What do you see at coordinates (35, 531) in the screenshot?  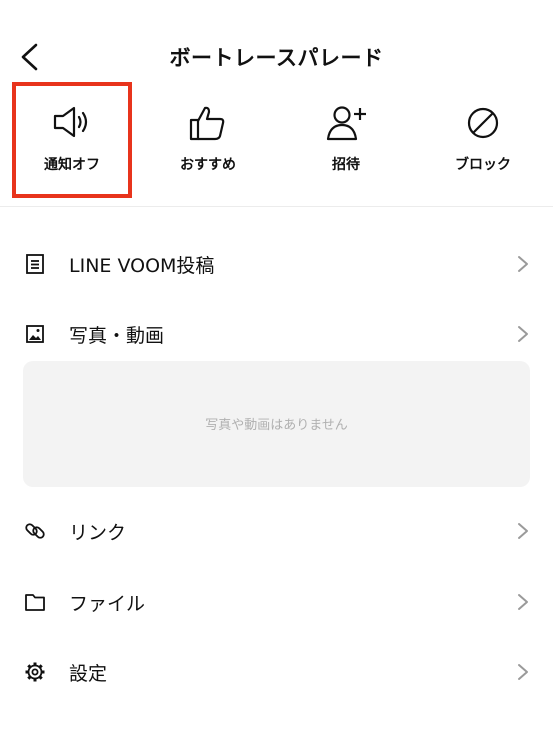 I see `link-icon` at bounding box center [35, 531].